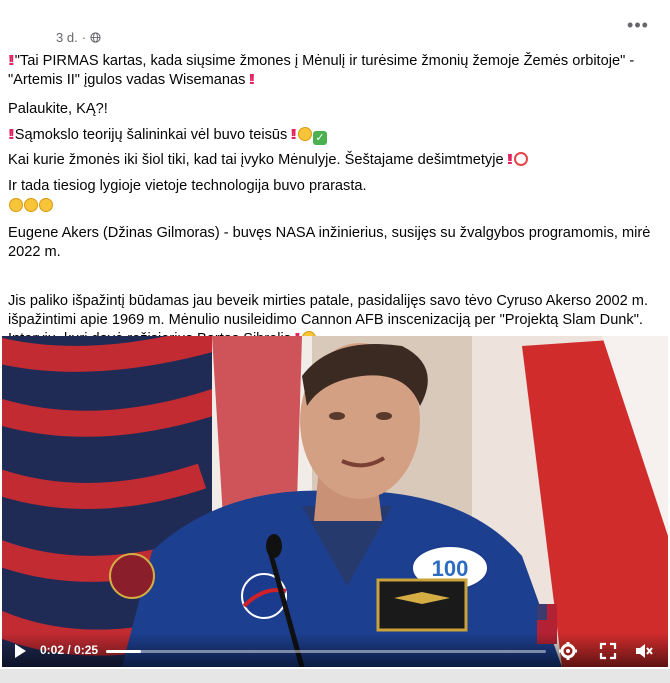 Image resolution: width=670 pixels, height=683 pixels. What do you see at coordinates (69, 650) in the screenshot?
I see `video-time: 0:02 / 0:25` at bounding box center [69, 650].